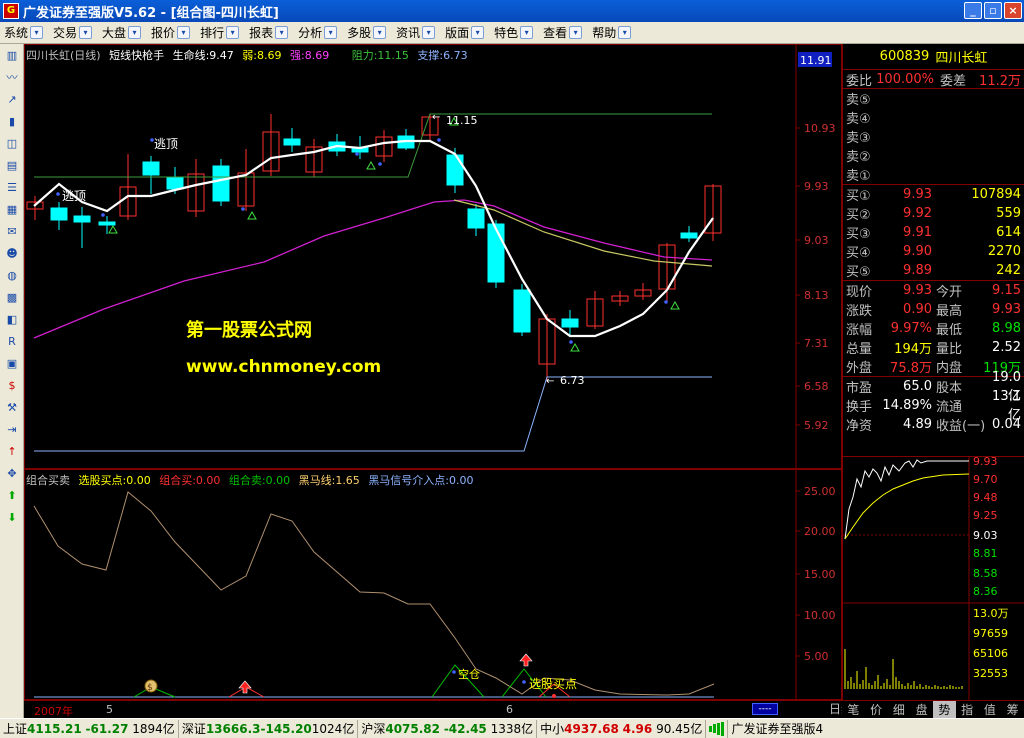  What do you see at coordinates (12, 452) in the screenshot?
I see `arrow-up-icon: ↑` at bounding box center [12, 452].